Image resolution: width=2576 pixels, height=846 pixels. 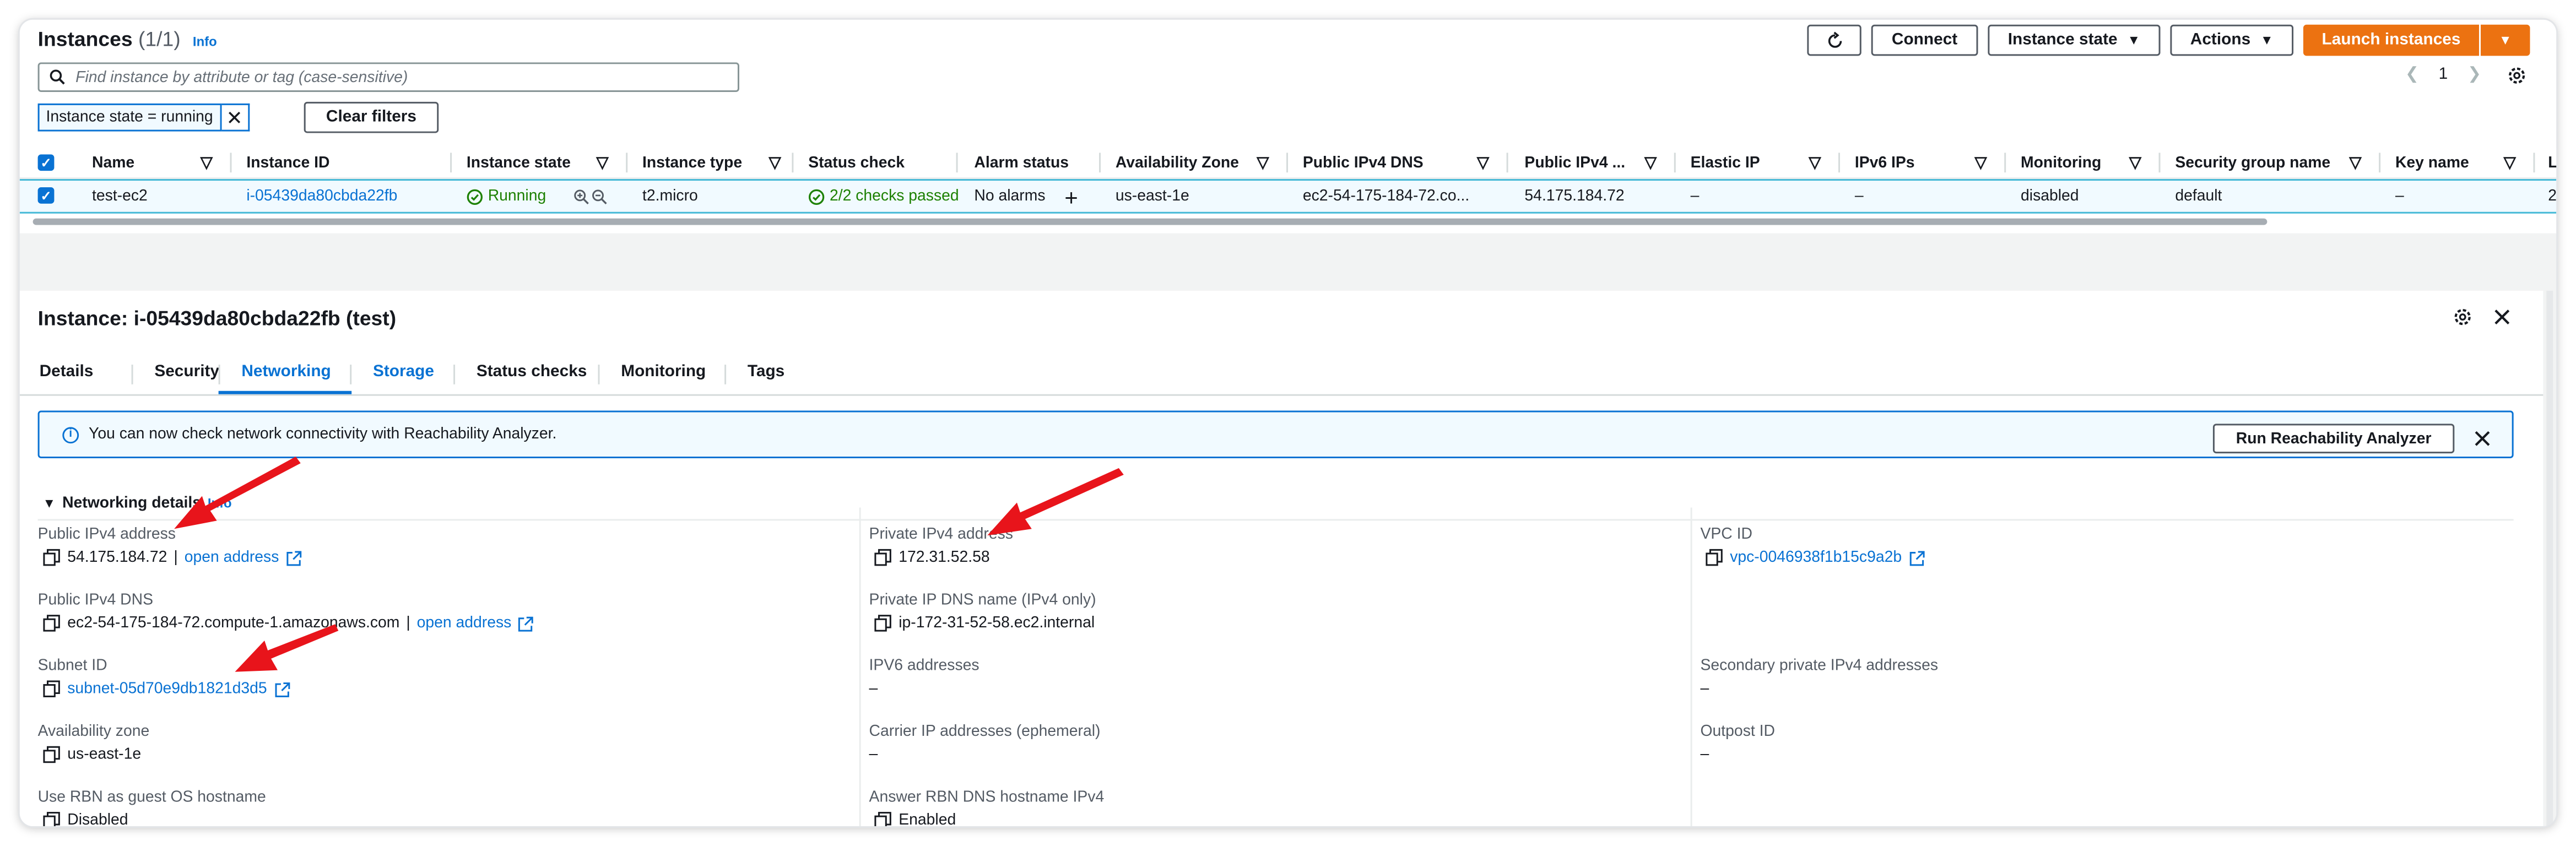 I want to click on annotation-arrows-overlay, so click(x=649, y=564).